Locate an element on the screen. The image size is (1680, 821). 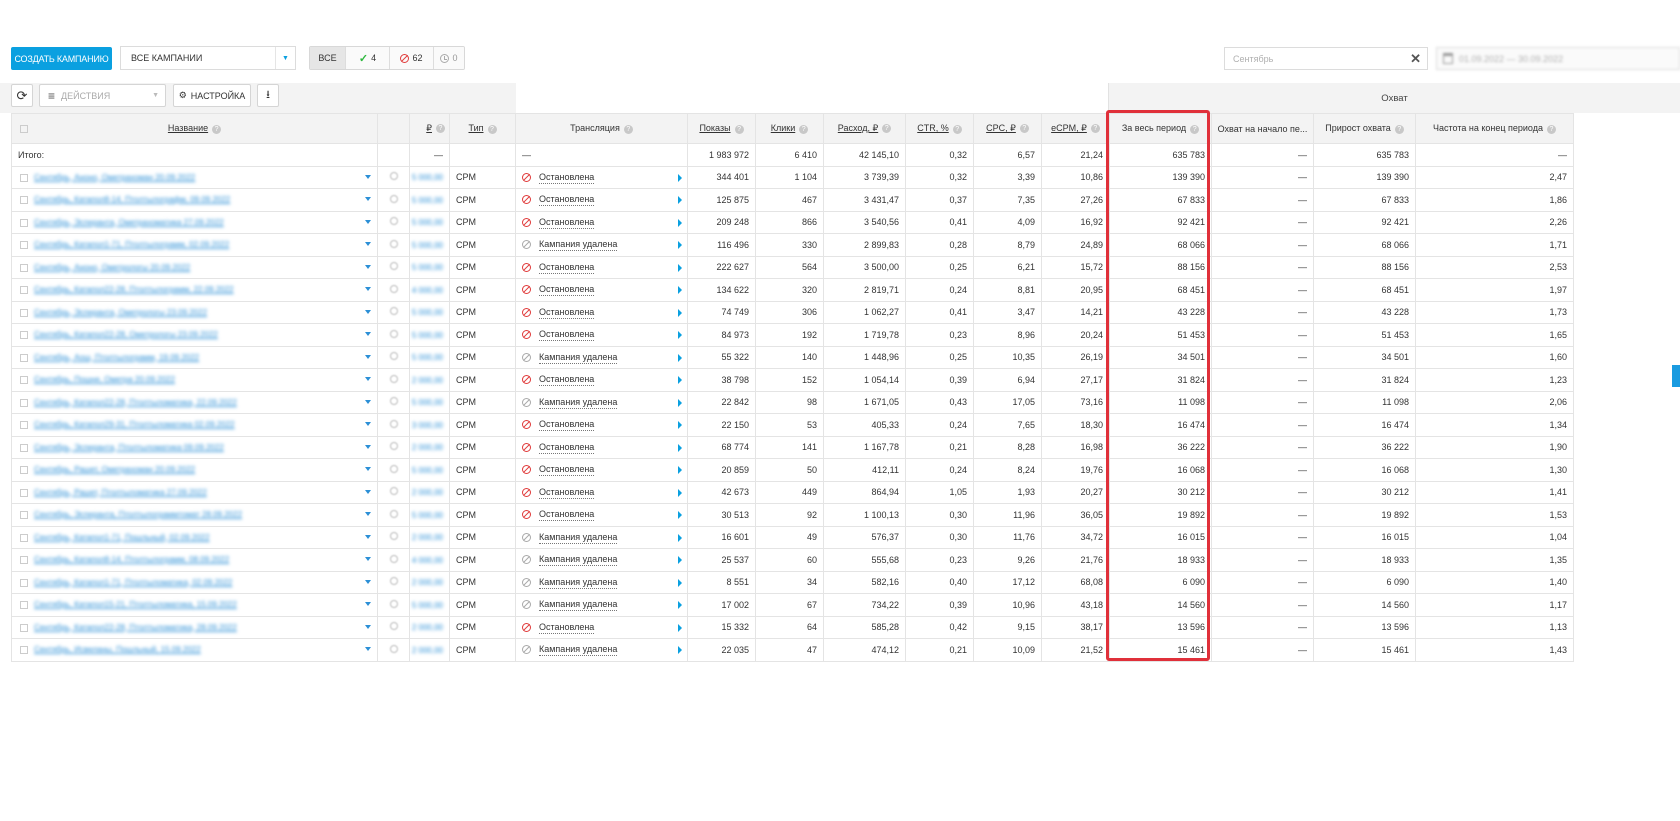
settings-button: ⚙ НАСТРОЙКА is located at coordinates (212, 95).